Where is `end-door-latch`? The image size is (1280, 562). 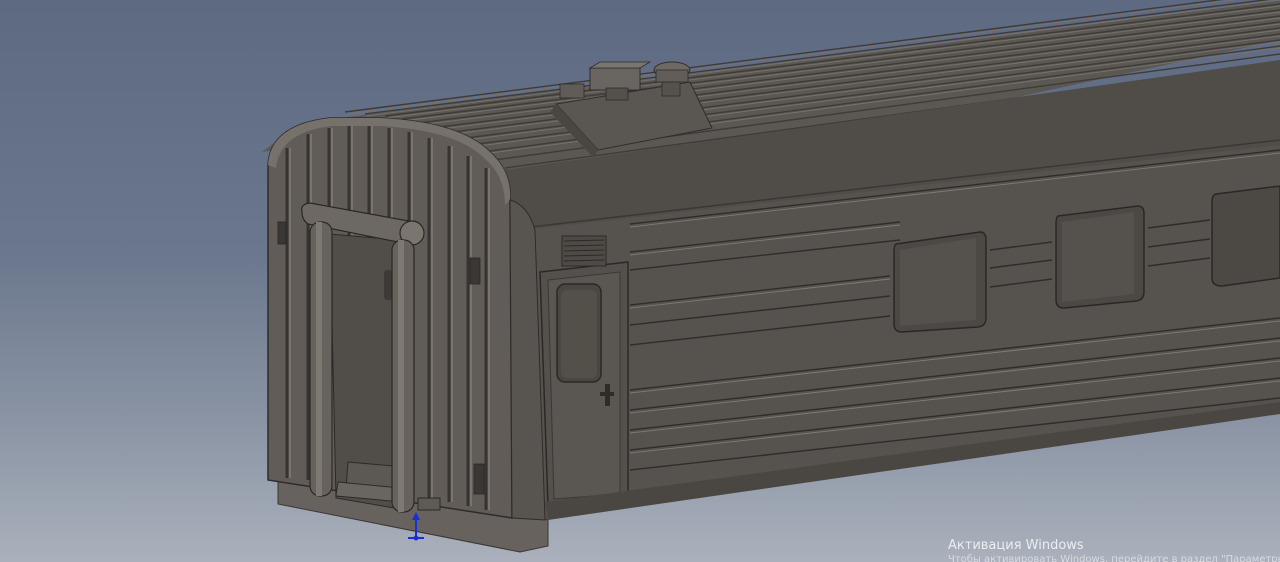 end-door-latch is located at coordinates (388, 285).